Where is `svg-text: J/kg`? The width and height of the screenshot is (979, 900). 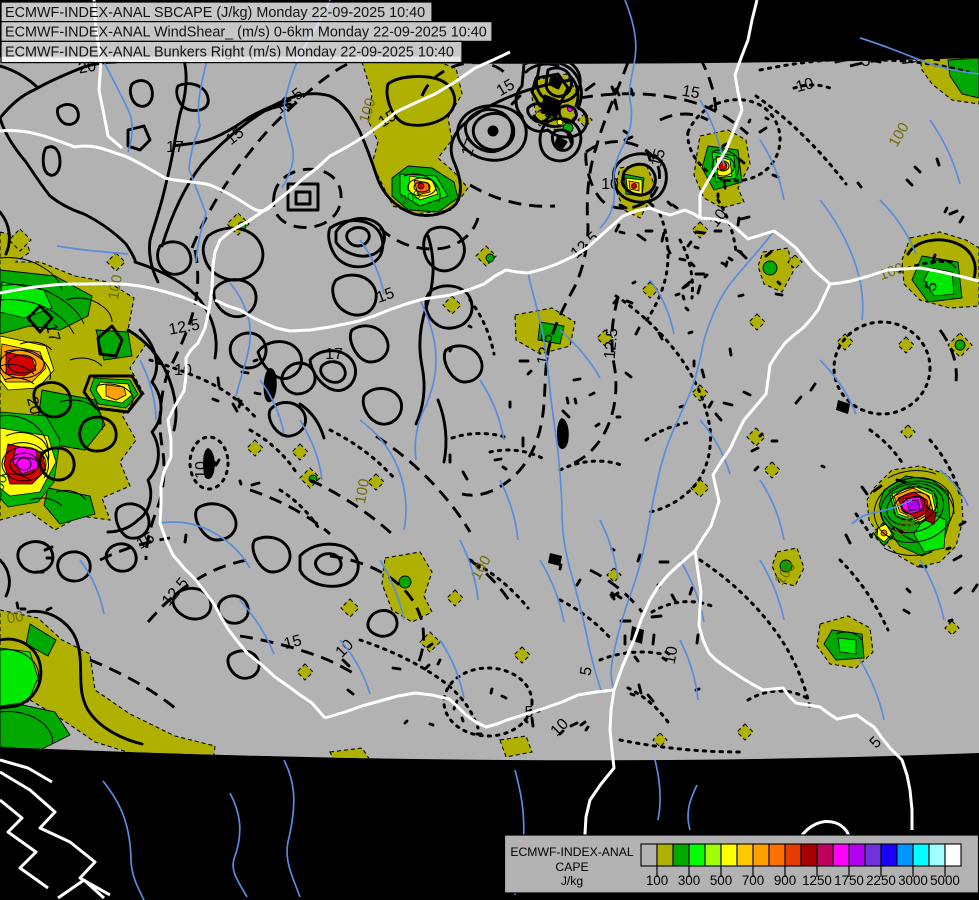 svg-text: J/kg is located at coordinates (572, 881).